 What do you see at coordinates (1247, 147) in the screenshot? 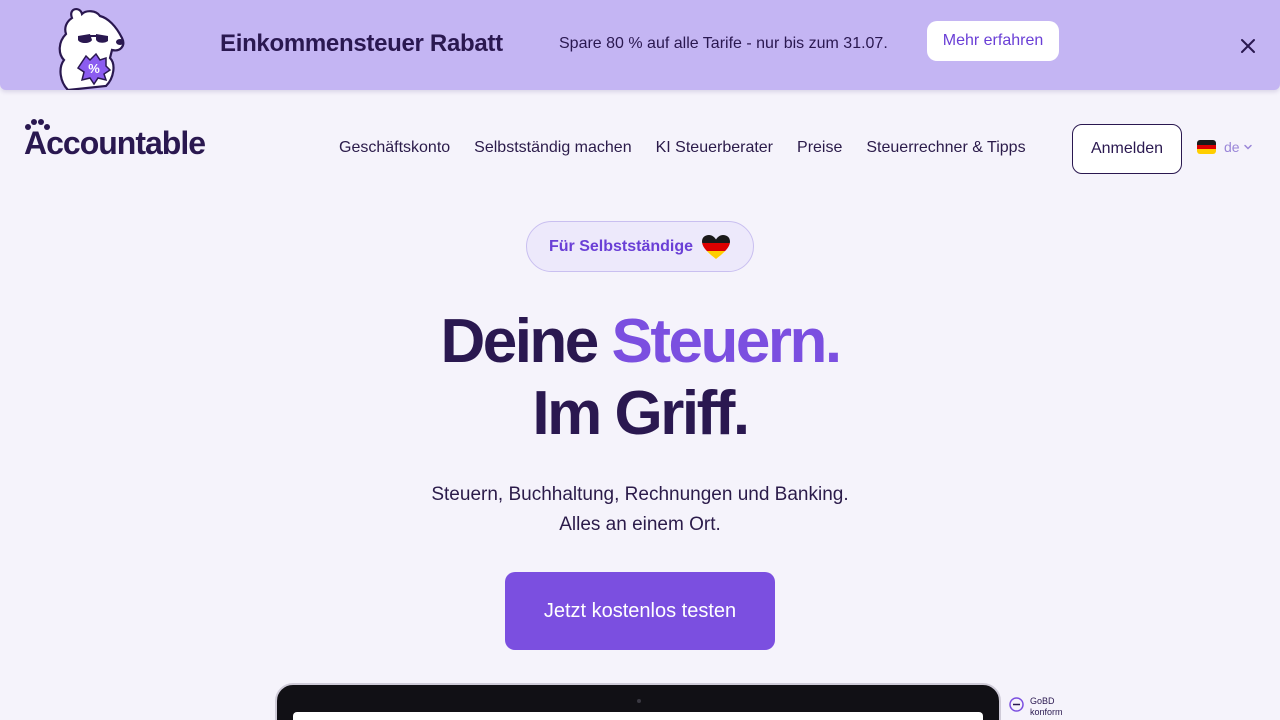
I see `chevron-down-icon` at bounding box center [1247, 147].